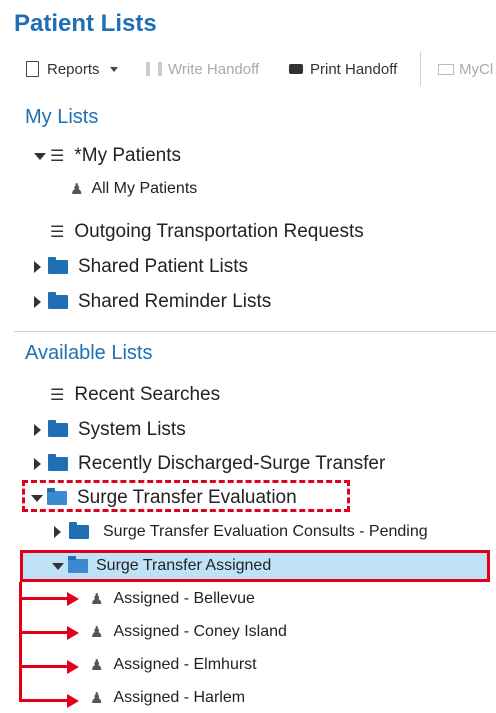 This screenshot has height=713, width=496. Describe the element at coordinates (175, 301) in the screenshot. I see `tree-item-label: Shared Reminder Lists` at that location.